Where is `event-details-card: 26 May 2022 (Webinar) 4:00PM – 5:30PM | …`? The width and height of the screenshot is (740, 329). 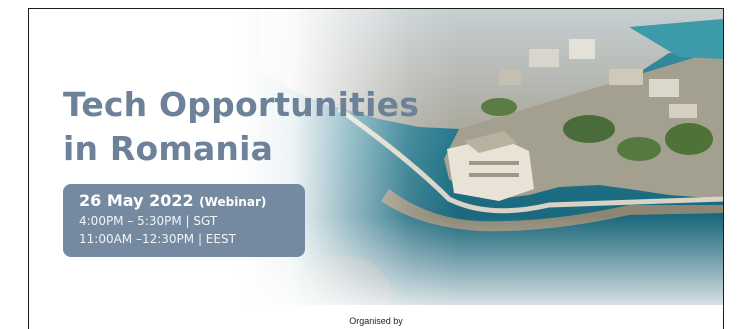
event-details-card: 26 May 2022 (Webinar) 4:00PM – 5:30PM | … is located at coordinates (184, 220).